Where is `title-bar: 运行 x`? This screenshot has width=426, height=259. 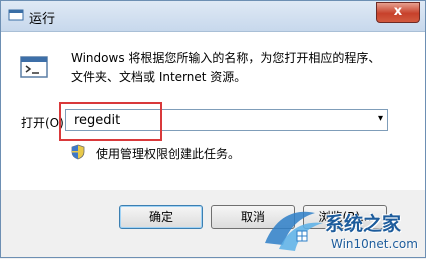
title-bar: 运行 x is located at coordinates (213, 16).